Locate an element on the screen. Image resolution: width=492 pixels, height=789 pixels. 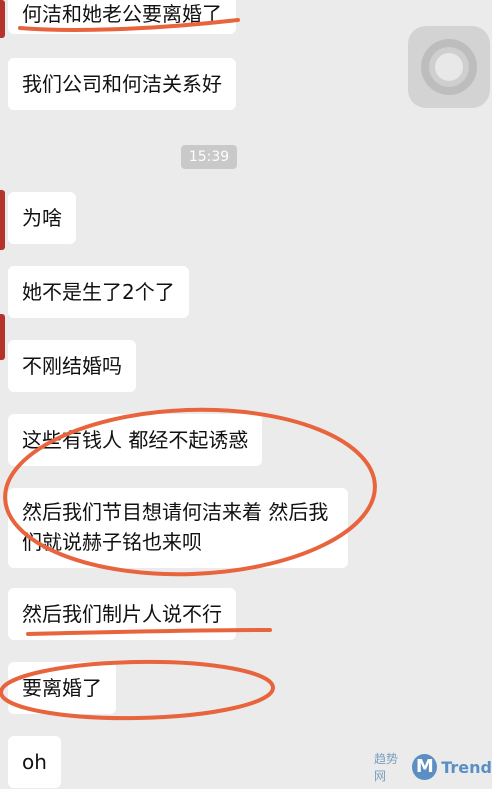
message-bubble: 要离婚了 is located at coordinates (62, 688).